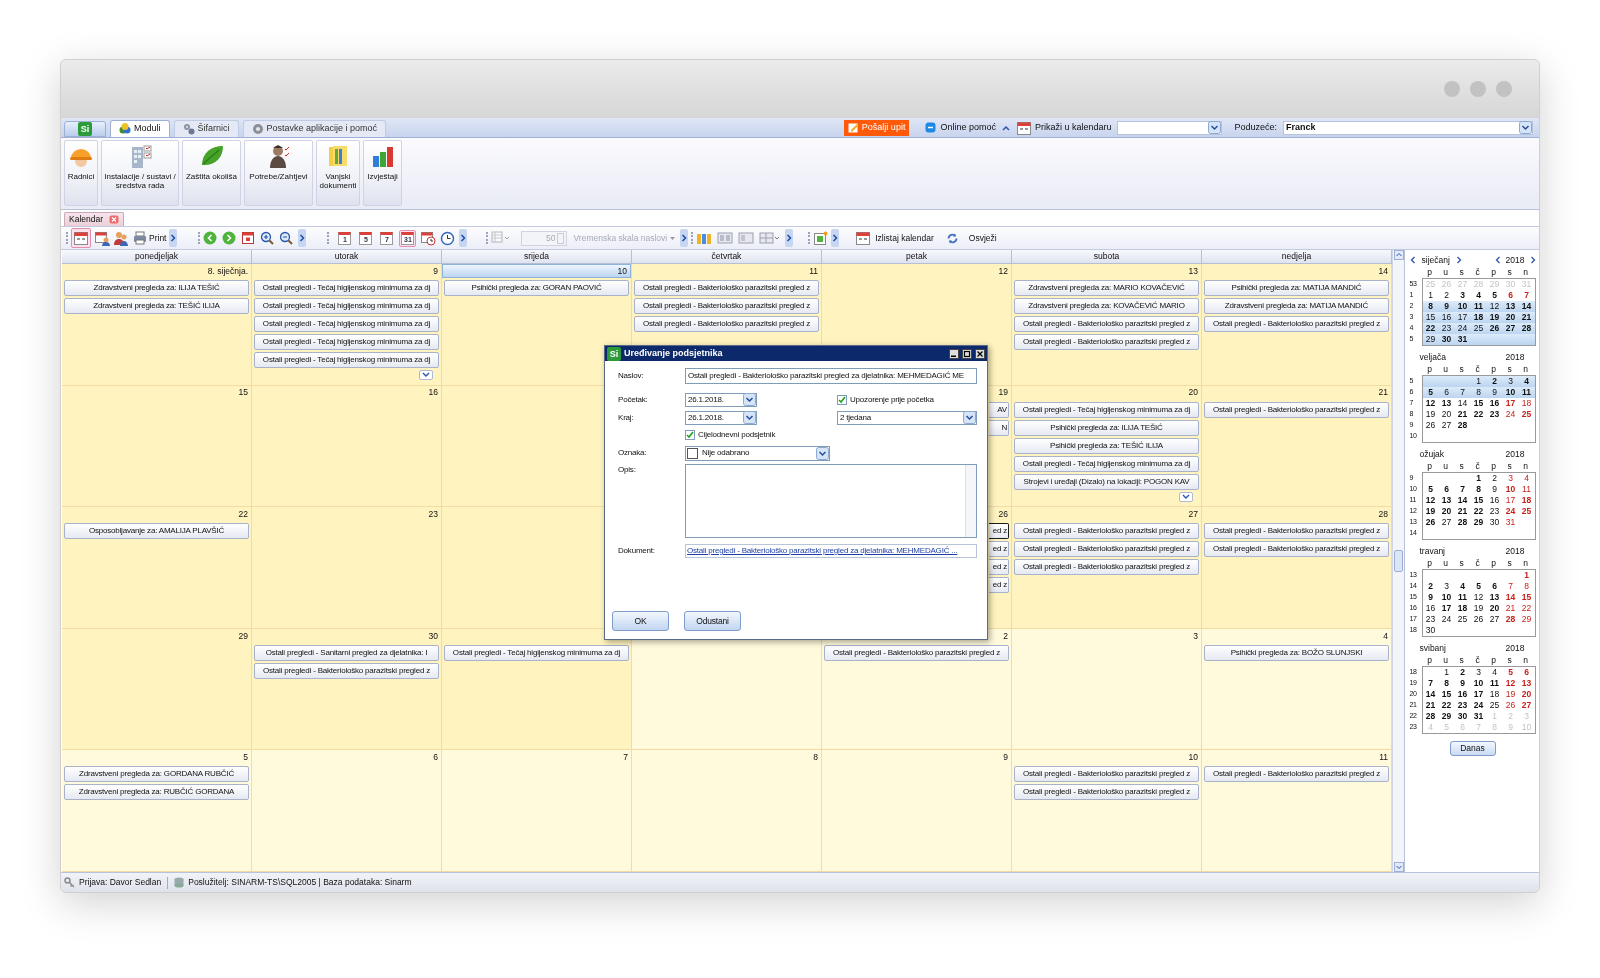  What do you see at coordinates (1494, 511) in the screenshot?
I see `calendar-day: 23` at bounding box center [1494, 511].